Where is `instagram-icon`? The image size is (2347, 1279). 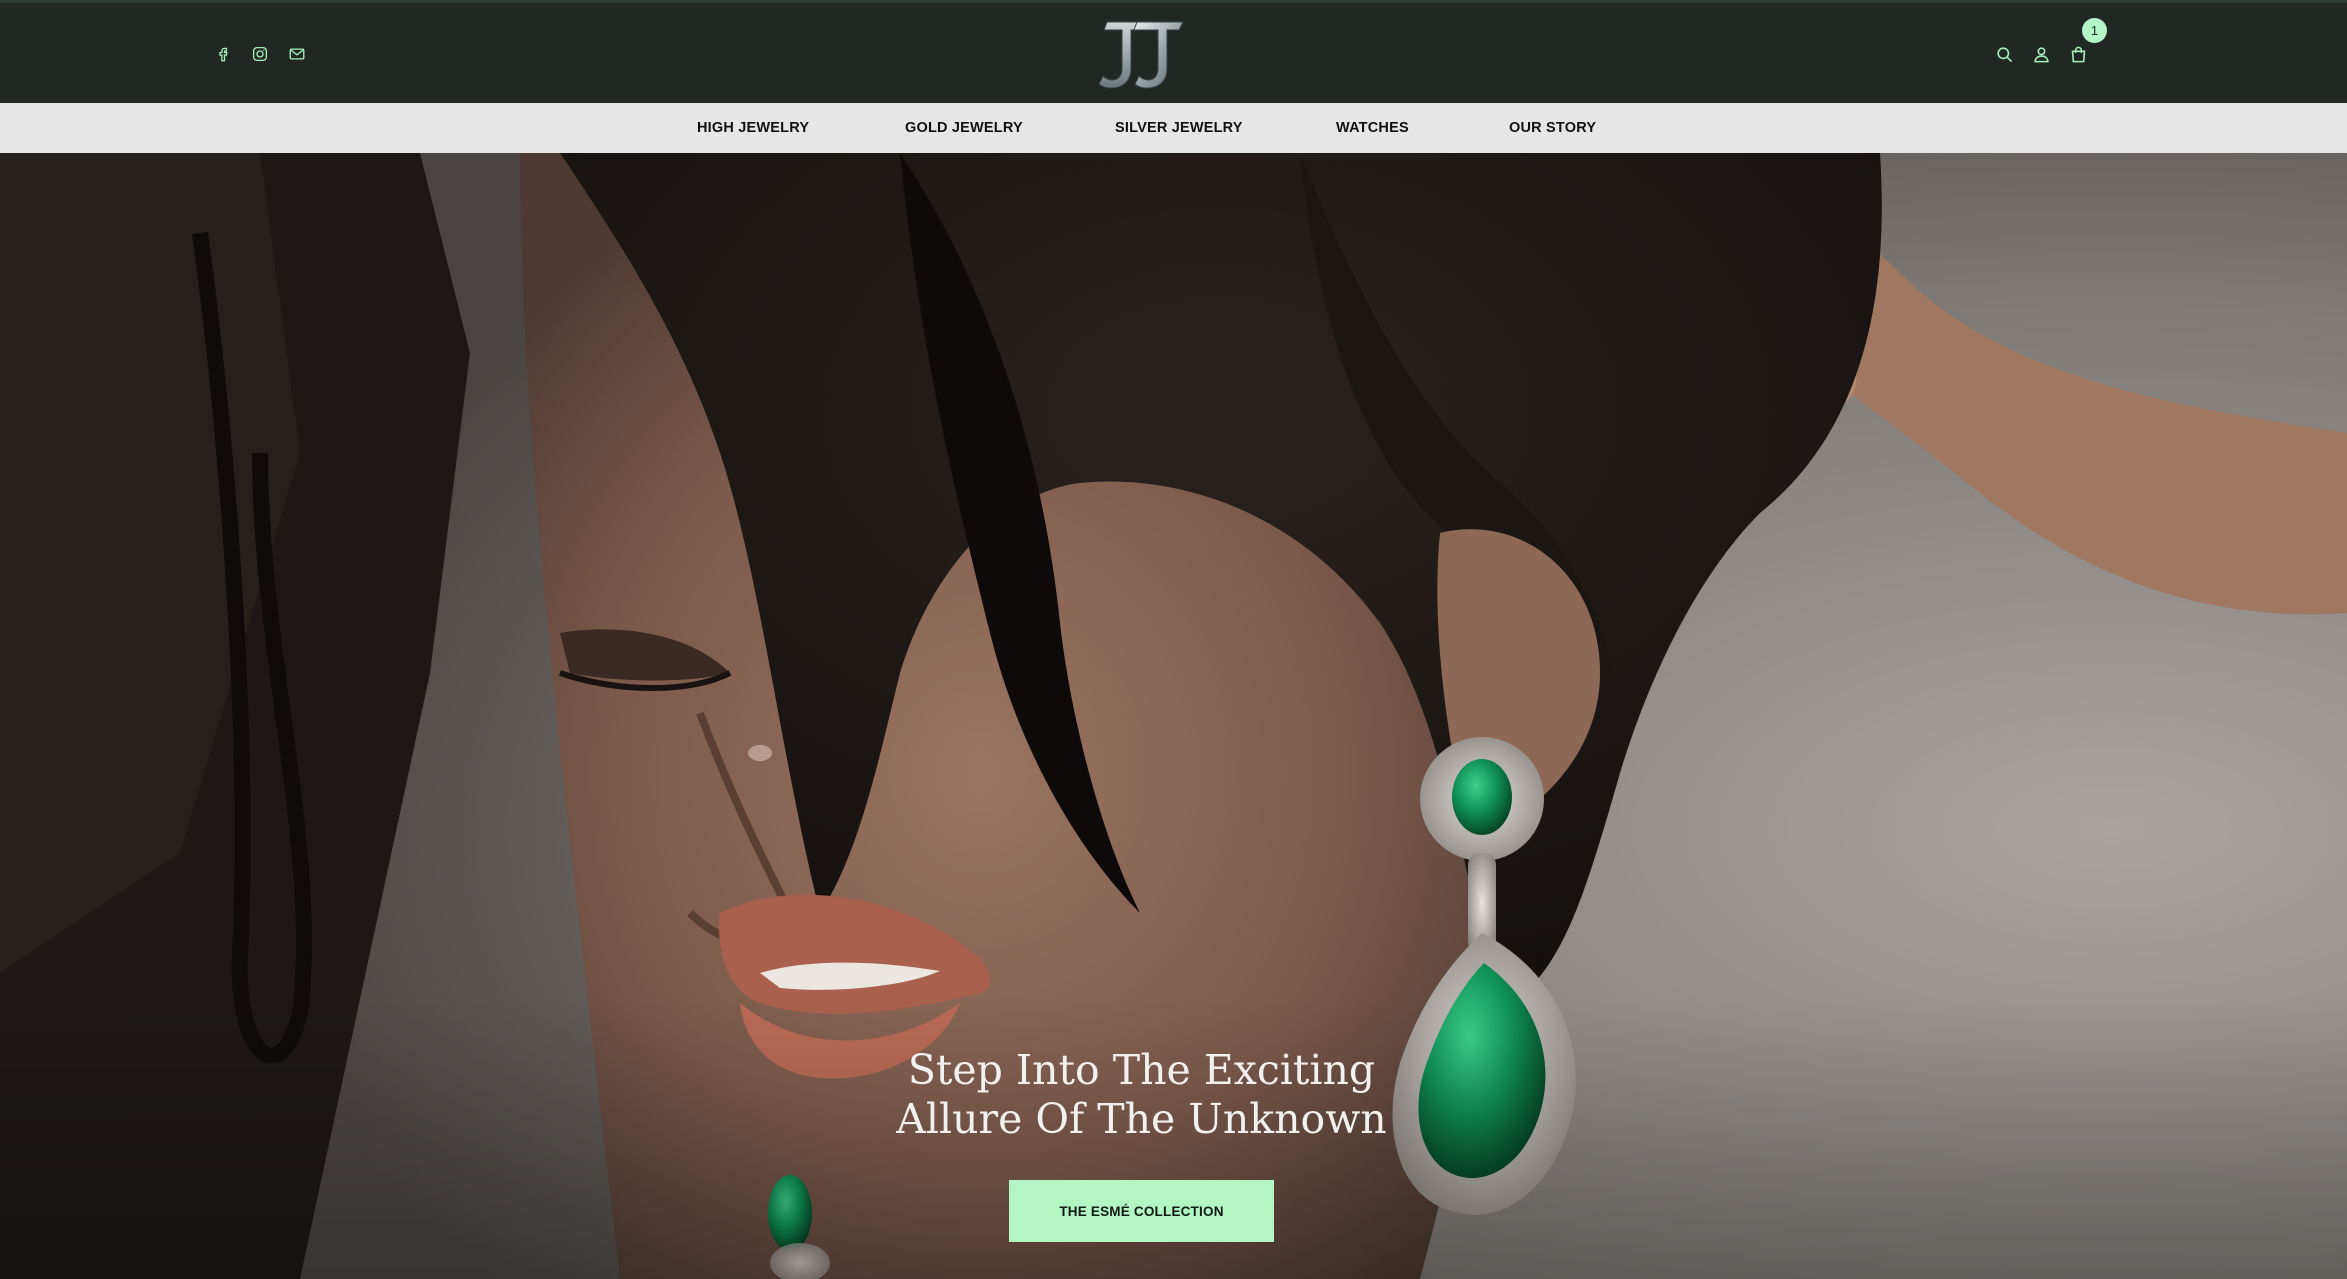 instagram-icon is located at coordinates (260, 54).